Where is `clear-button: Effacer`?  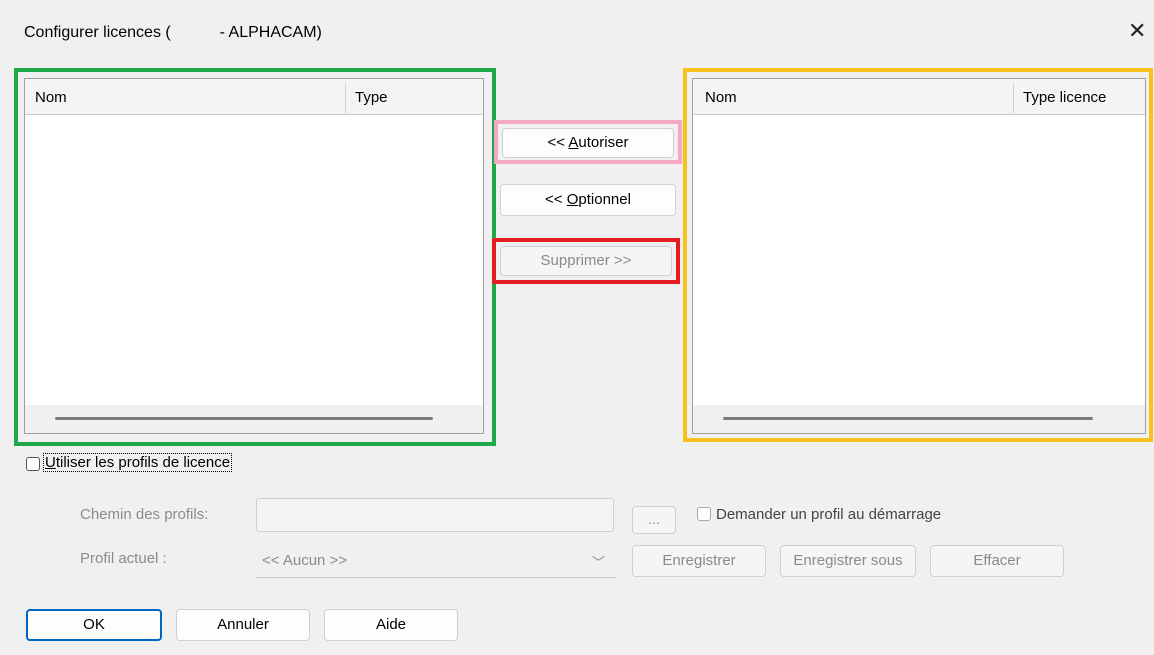
clear-button: Effacer is located at coordinates (997, 561).